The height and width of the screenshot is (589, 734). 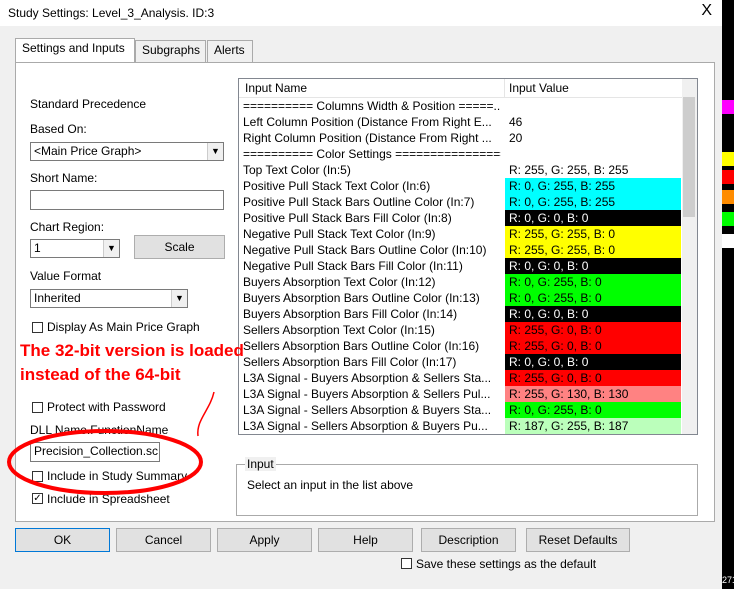 What do you see at coordinates (105, 462) in the screenshot?
I see `annotation-ellipse` at bounding box center [105, 462].